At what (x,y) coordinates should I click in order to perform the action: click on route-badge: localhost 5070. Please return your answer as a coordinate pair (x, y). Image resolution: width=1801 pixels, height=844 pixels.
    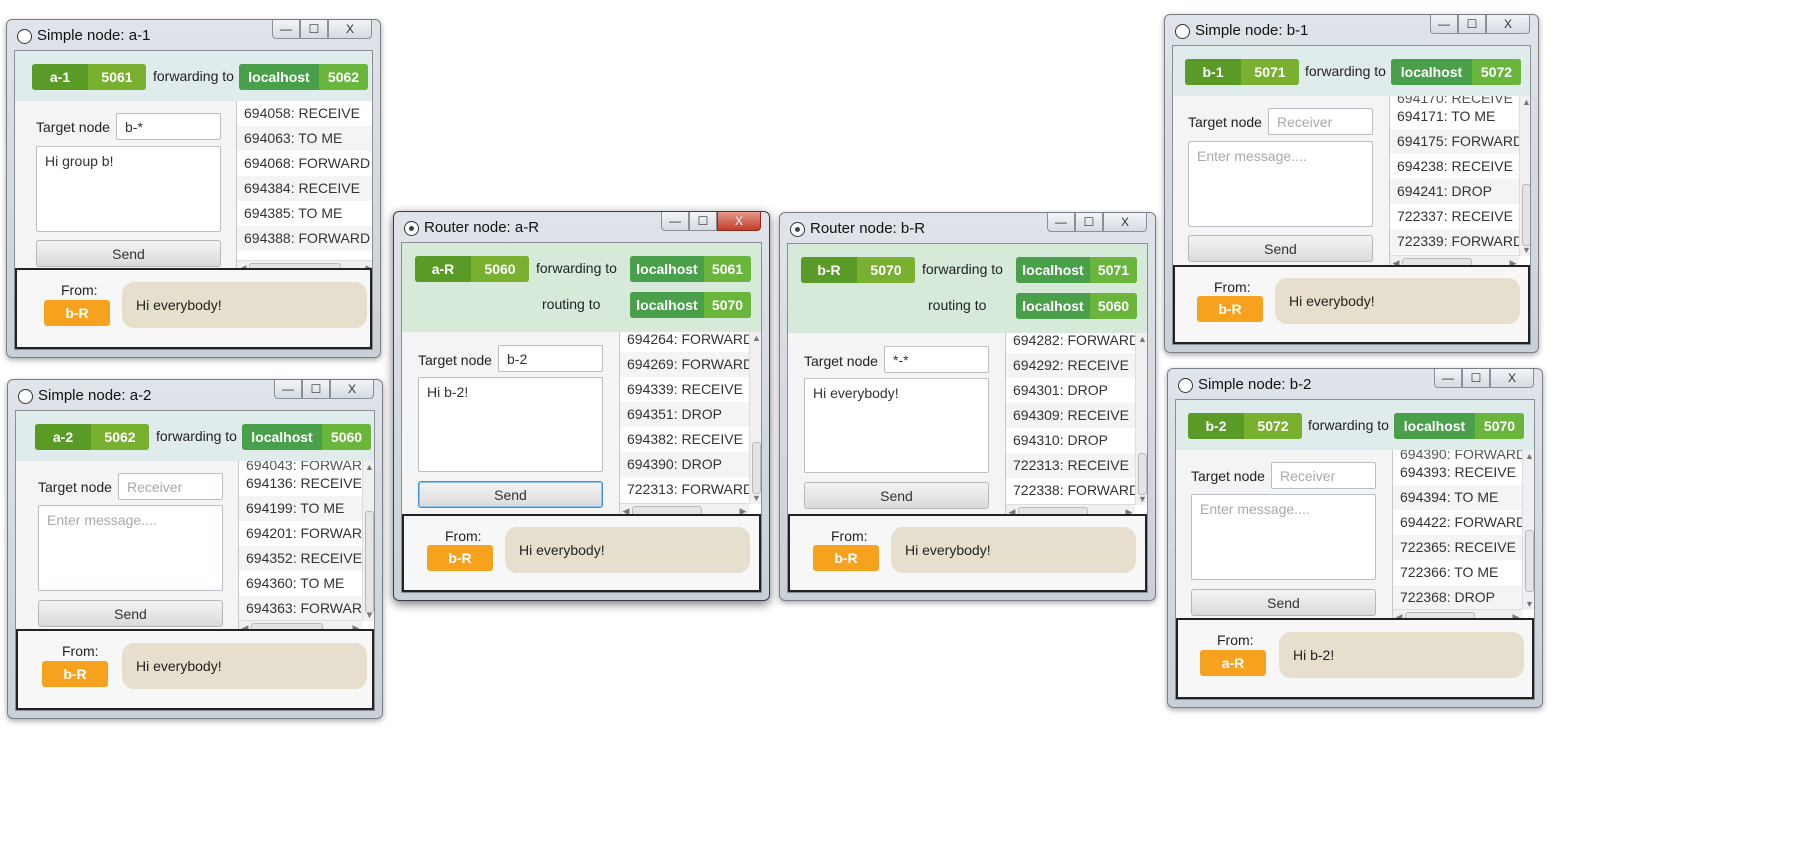
    Looking at the image, I should click on (690, 305).